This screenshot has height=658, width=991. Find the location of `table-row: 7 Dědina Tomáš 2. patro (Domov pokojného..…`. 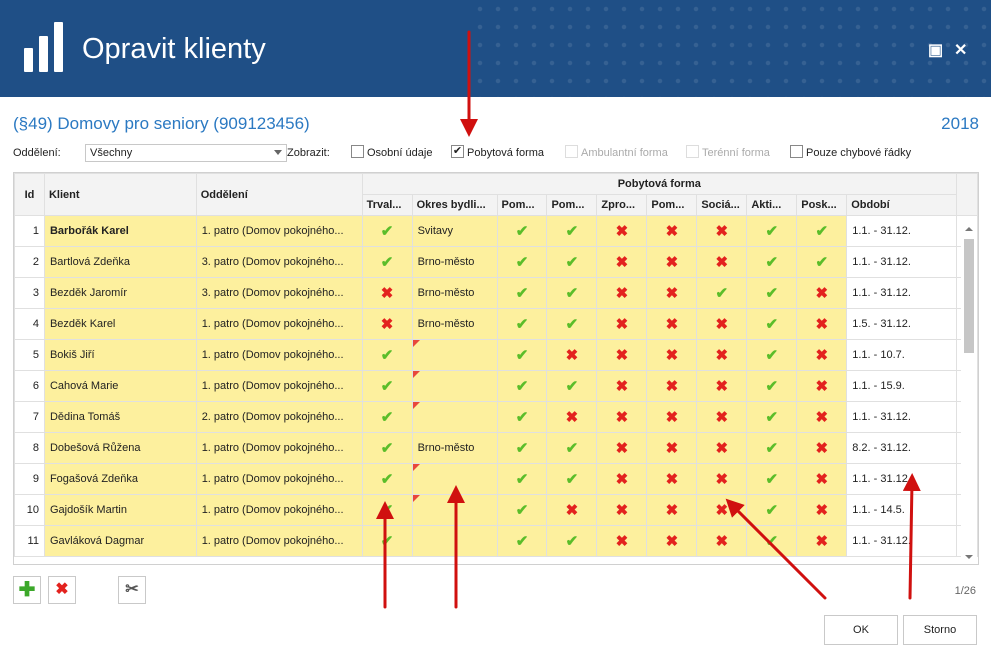

table-row: 7 Dědina Tomáš 2. patro (Domov pokojného..… is located at coordinates (496, 417).